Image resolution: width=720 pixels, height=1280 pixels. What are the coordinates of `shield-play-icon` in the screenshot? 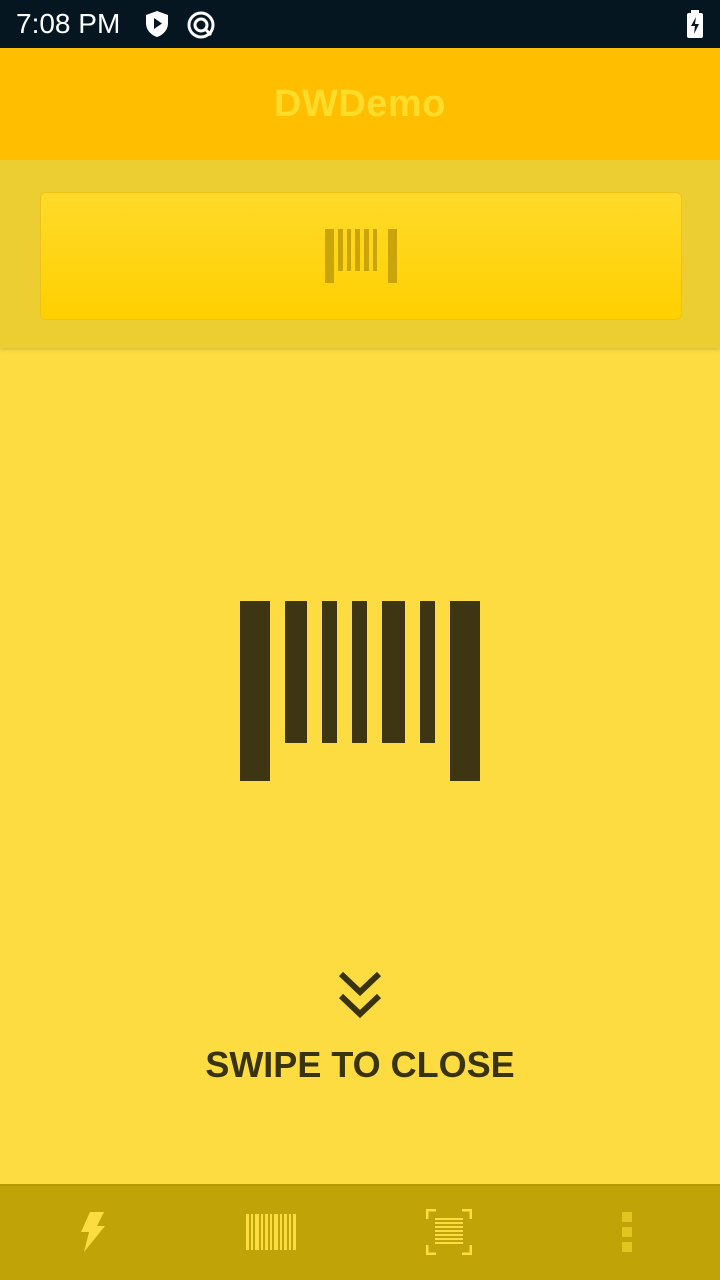 It's located at (157, 24).